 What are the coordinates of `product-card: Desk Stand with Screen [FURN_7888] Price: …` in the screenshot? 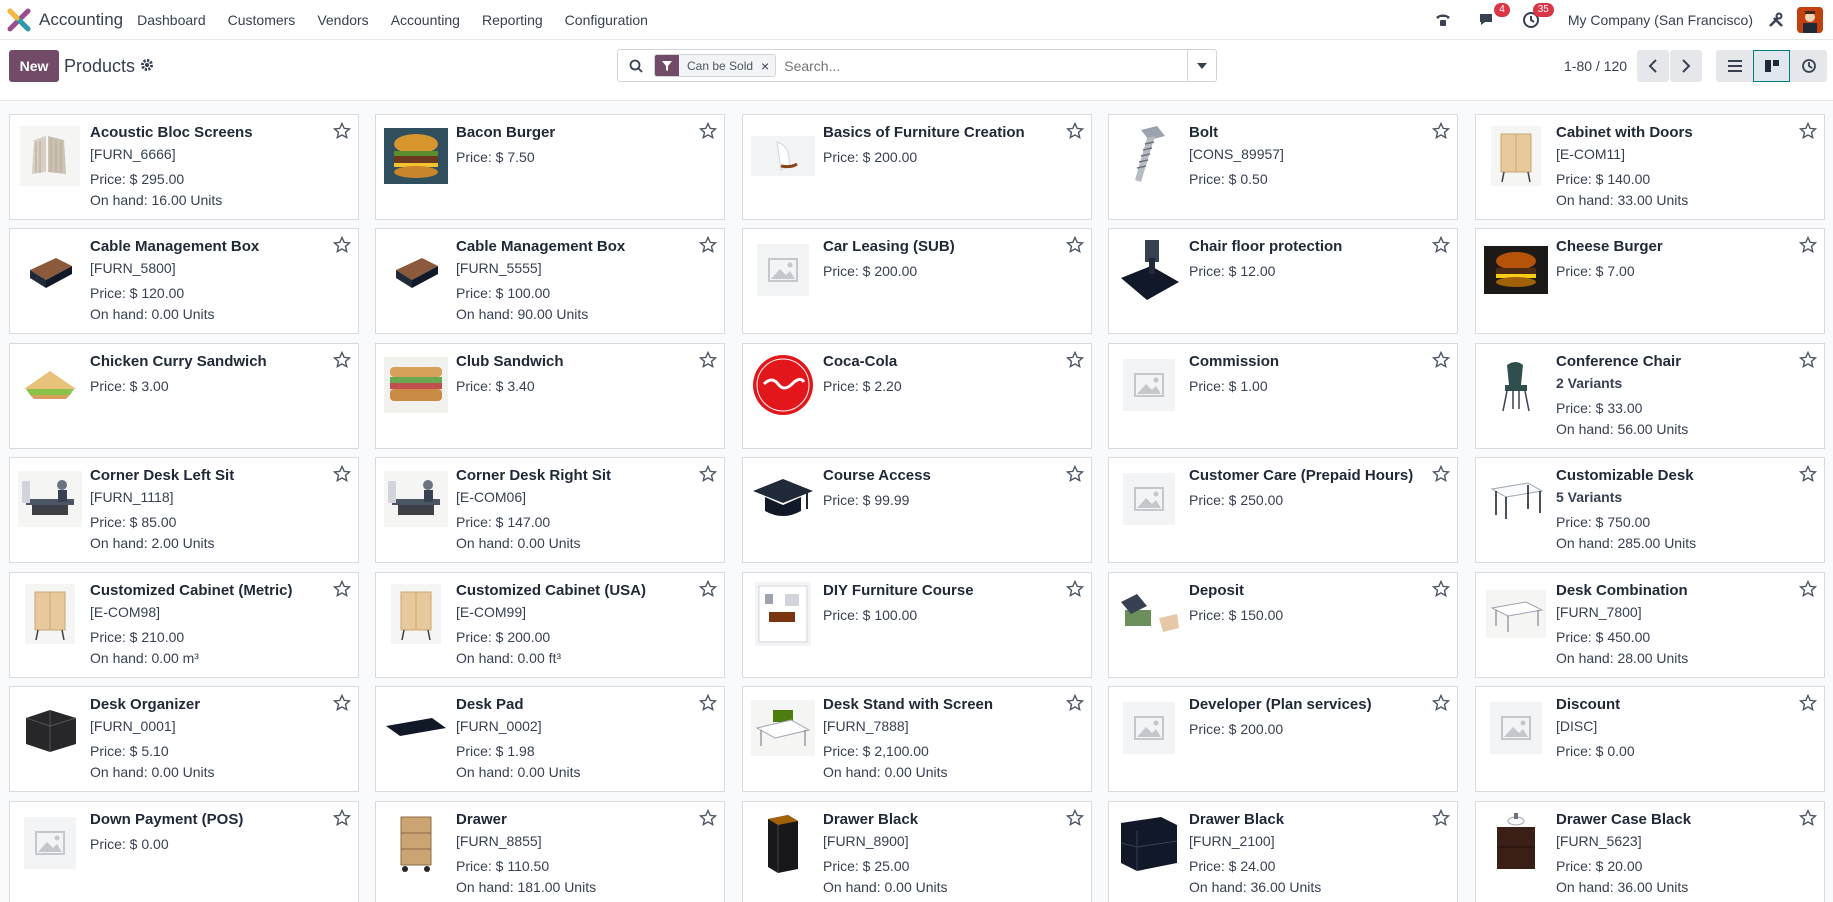 It's located at (917, 739).